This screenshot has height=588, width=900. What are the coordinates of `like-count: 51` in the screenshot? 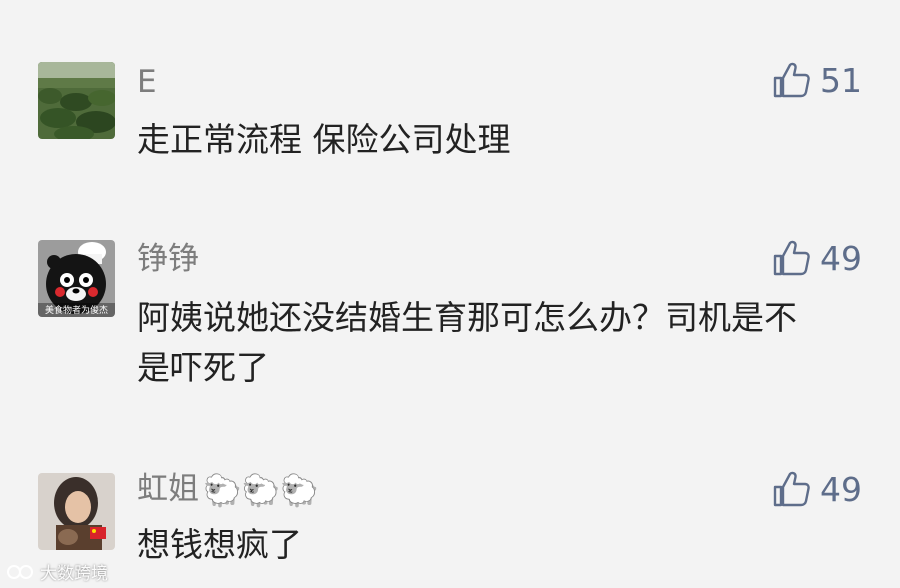 It's located at (841, 80).